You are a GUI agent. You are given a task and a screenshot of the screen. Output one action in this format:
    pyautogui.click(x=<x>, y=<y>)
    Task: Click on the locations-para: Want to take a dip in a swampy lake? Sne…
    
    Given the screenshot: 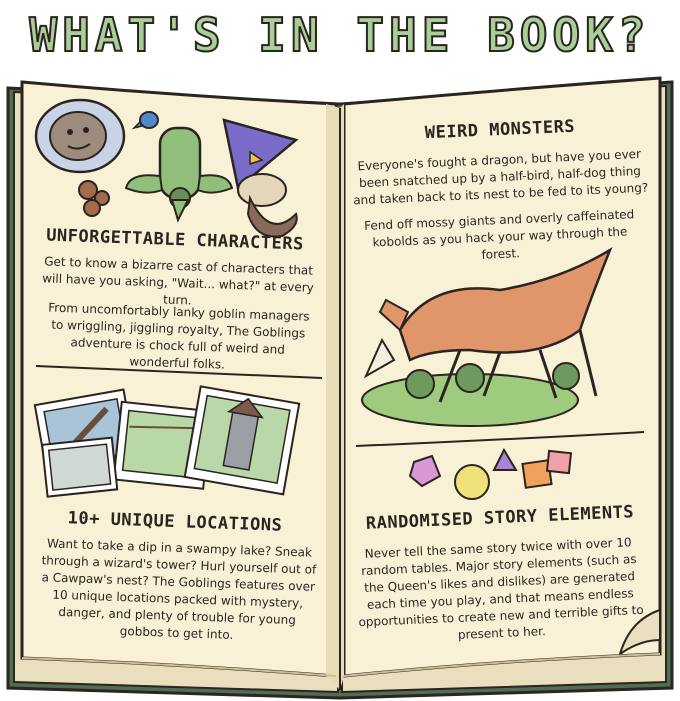 What is the action you would take?
    pyautogui.click(x=179, y=589)
    